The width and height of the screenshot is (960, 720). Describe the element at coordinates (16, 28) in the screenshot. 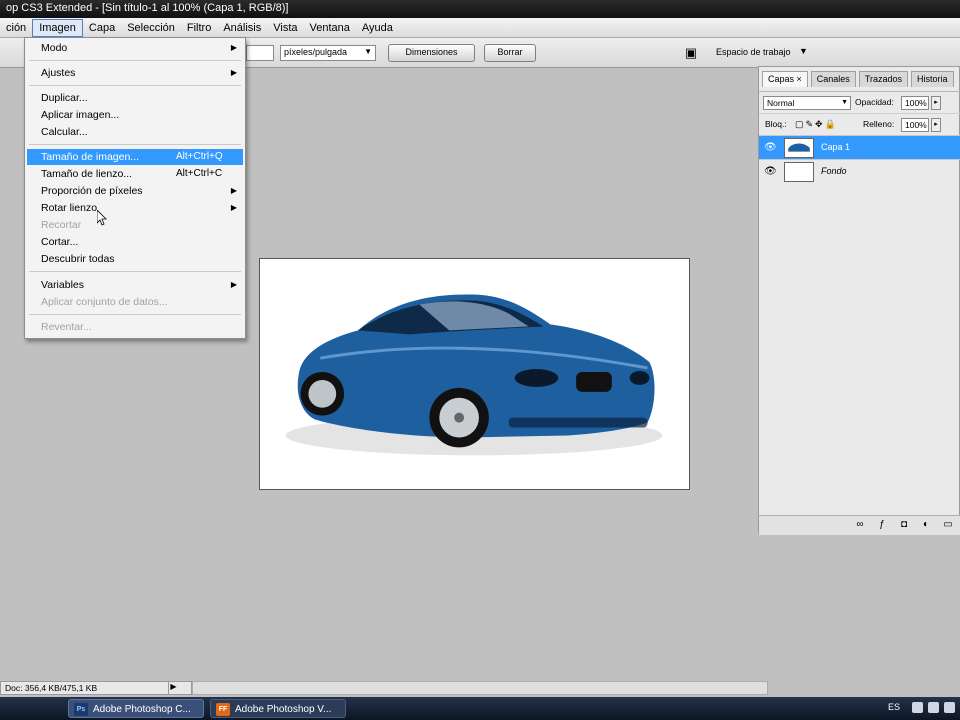

I see `menu-edicion: ción` at that location.